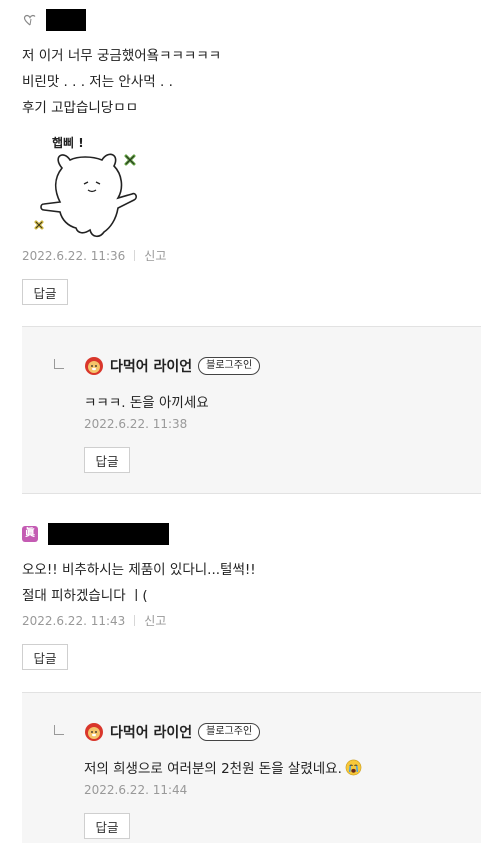 This screenshot has height=843, width=481. I want to click on comment-line: 저 이거 너무 궁금했어욬ㅋㅋㅋㅋㅋ, so click(122, 56).